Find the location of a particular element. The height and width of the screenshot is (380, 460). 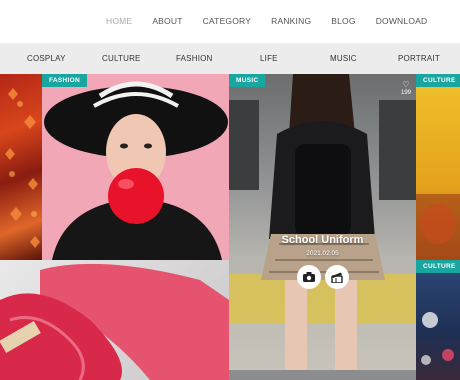

culture-image-top is located at coordinates (438, 227).